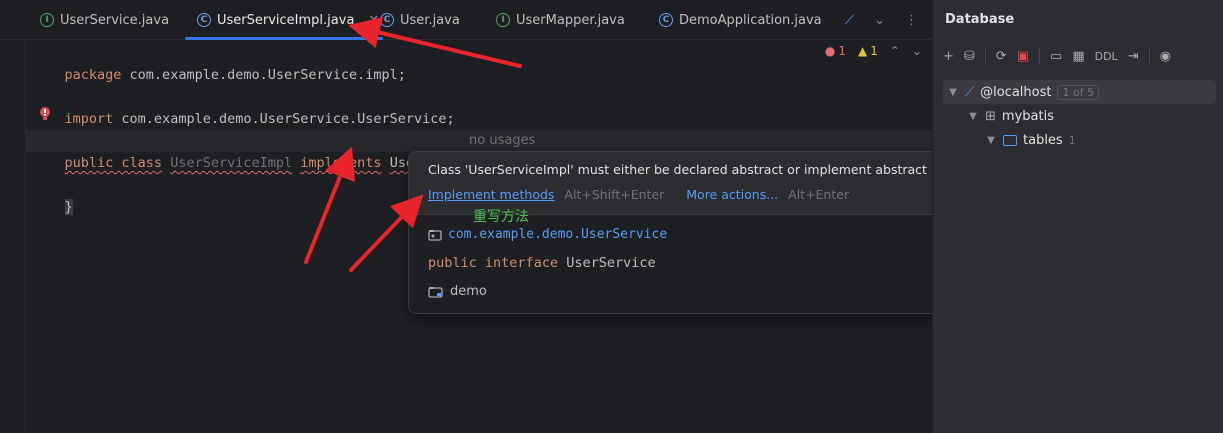  What do you see at coordinates (750, 20) in the screenshot?
I see `tab-label: DemoApplication.java` at bounding box center [750, 20].